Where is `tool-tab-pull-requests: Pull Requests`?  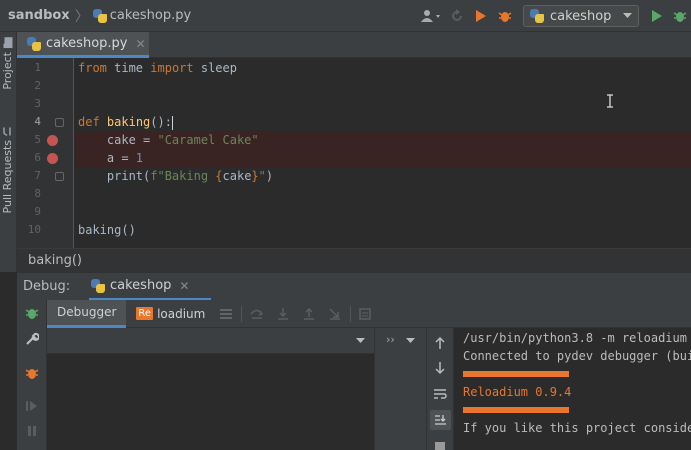
tool-tab-pull-requests: Pull Requests is located at coordinates (7, 169).